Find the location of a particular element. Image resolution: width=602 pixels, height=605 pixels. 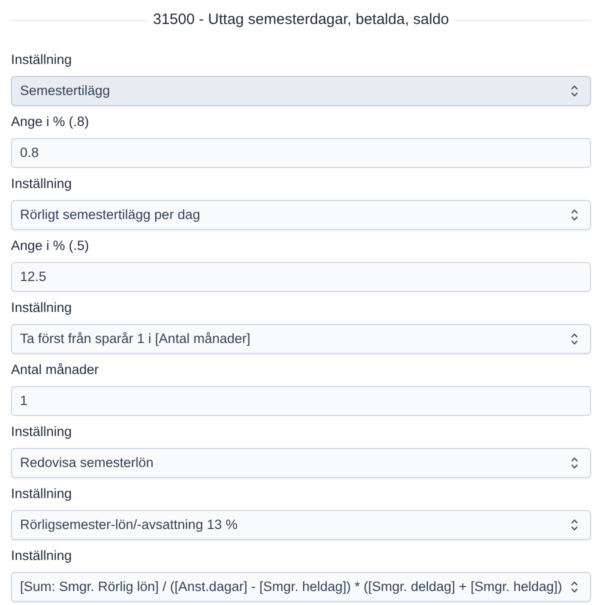

field-label: Antal månader is located at coordinates (55, 370).